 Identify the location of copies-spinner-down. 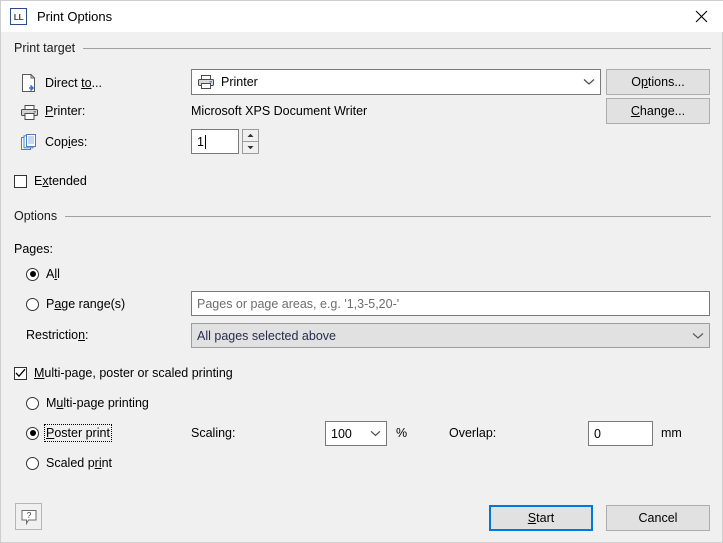
(250, 147).